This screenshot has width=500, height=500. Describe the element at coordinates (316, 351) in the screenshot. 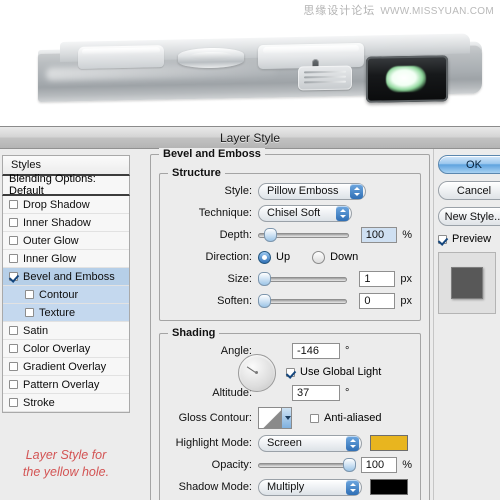

I see `angle-input: -146` at that location.